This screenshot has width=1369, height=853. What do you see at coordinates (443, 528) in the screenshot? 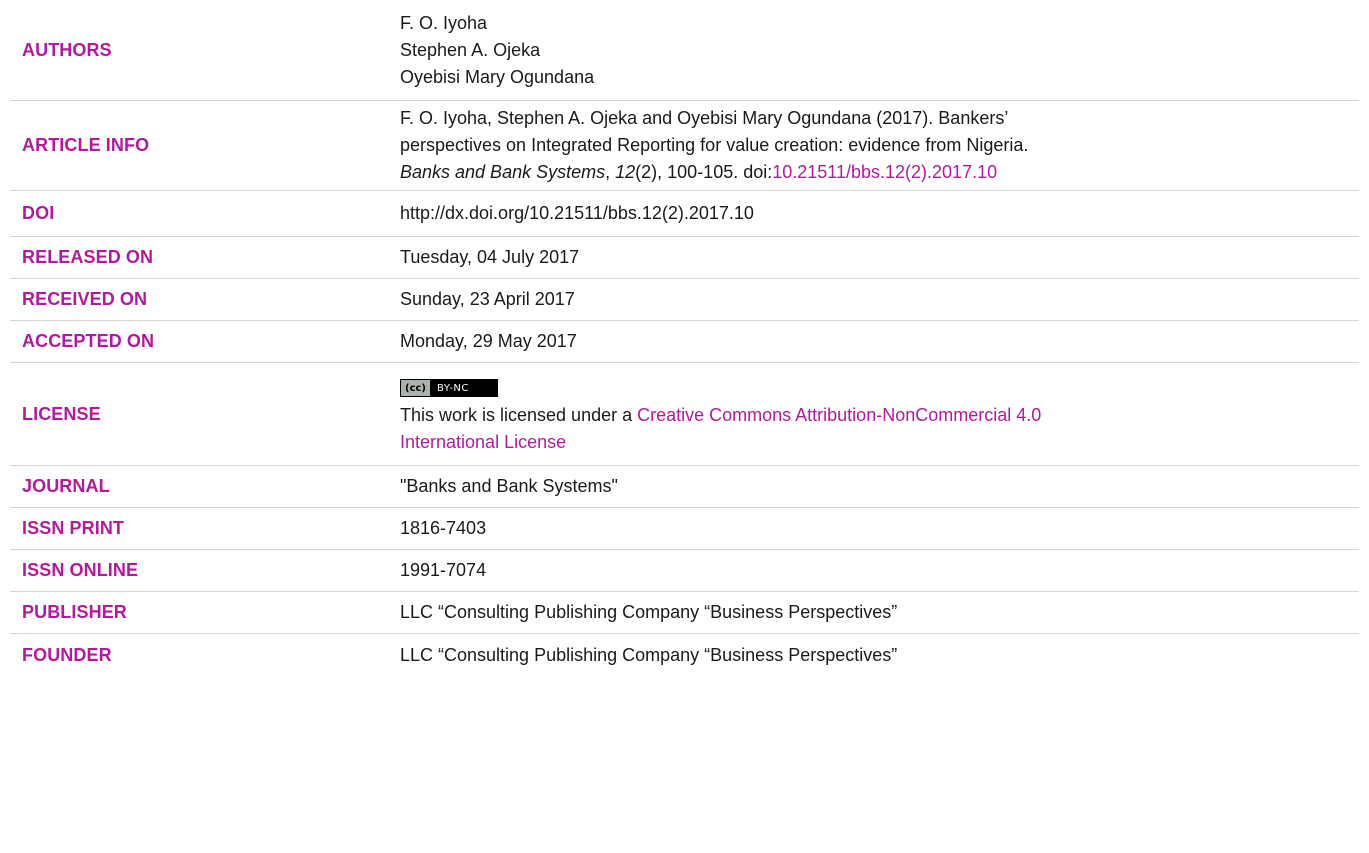
I see `issn-print-value: 1816-7403` at bounding box center [443, 528].